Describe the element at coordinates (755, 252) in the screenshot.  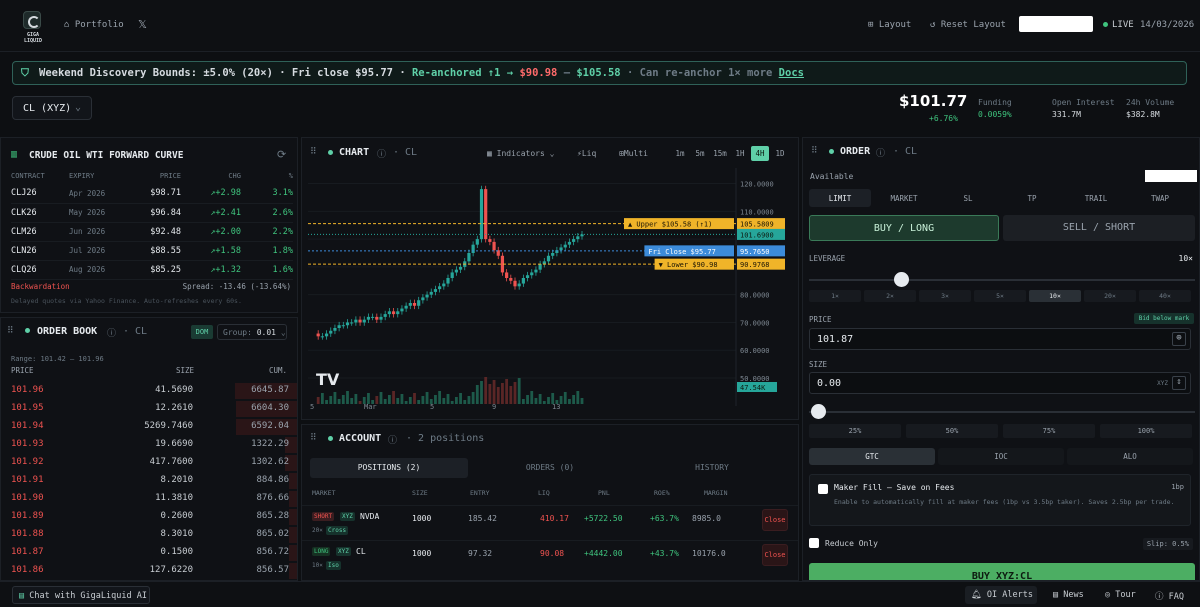
I see `fri-close-value: 95.7650` at that location.